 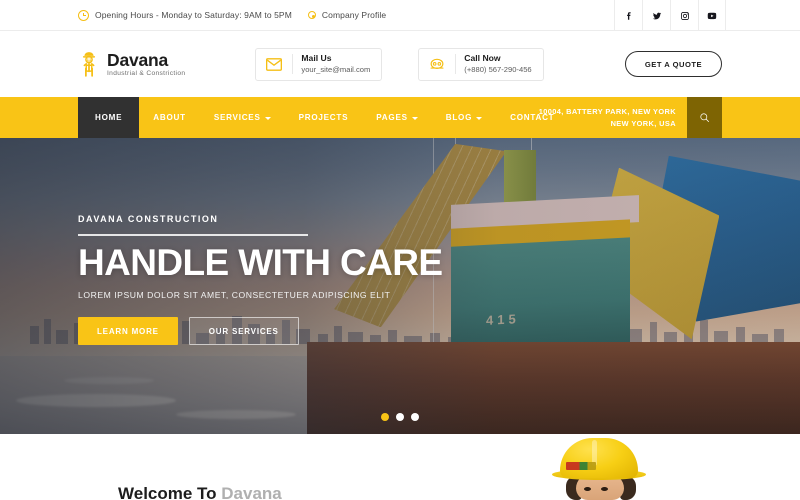 What do you see at coordinates (354, 15) in the screenshot?
I see `company-profile-label: Company Profile` at bounding box center [354, 15].